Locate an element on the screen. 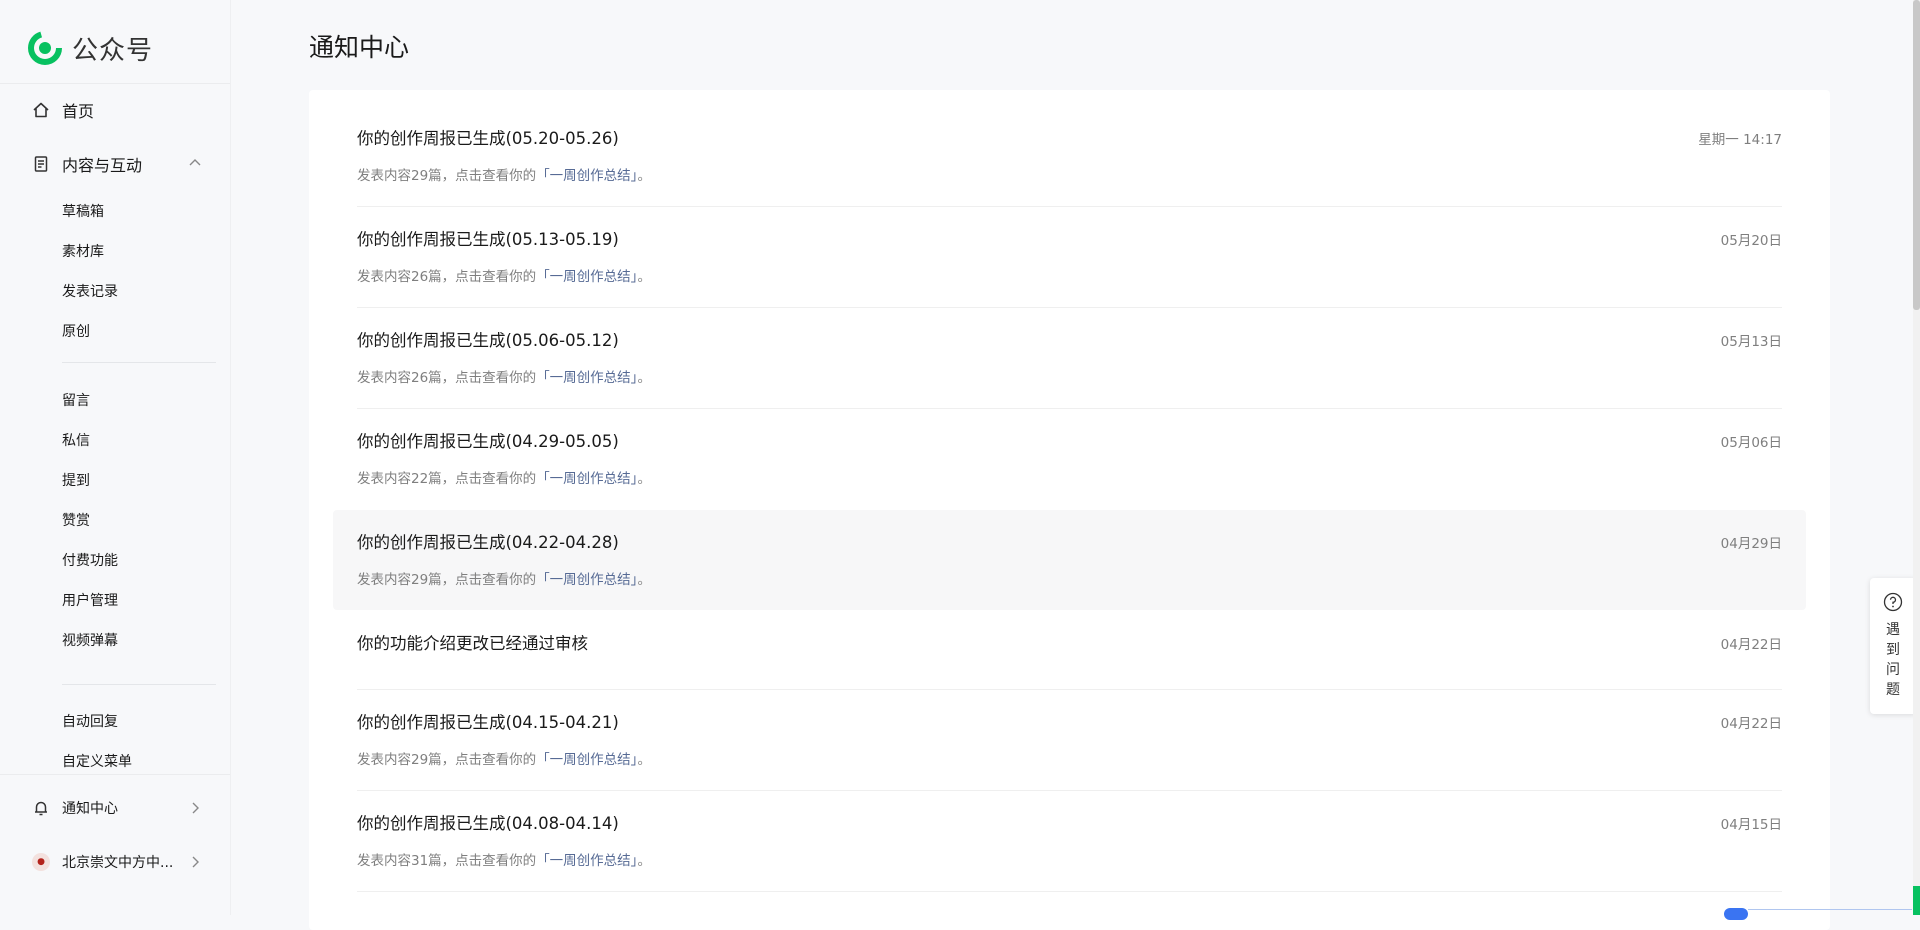  nav-content-label: 内容与互动 is located at coordinates (102, 165).